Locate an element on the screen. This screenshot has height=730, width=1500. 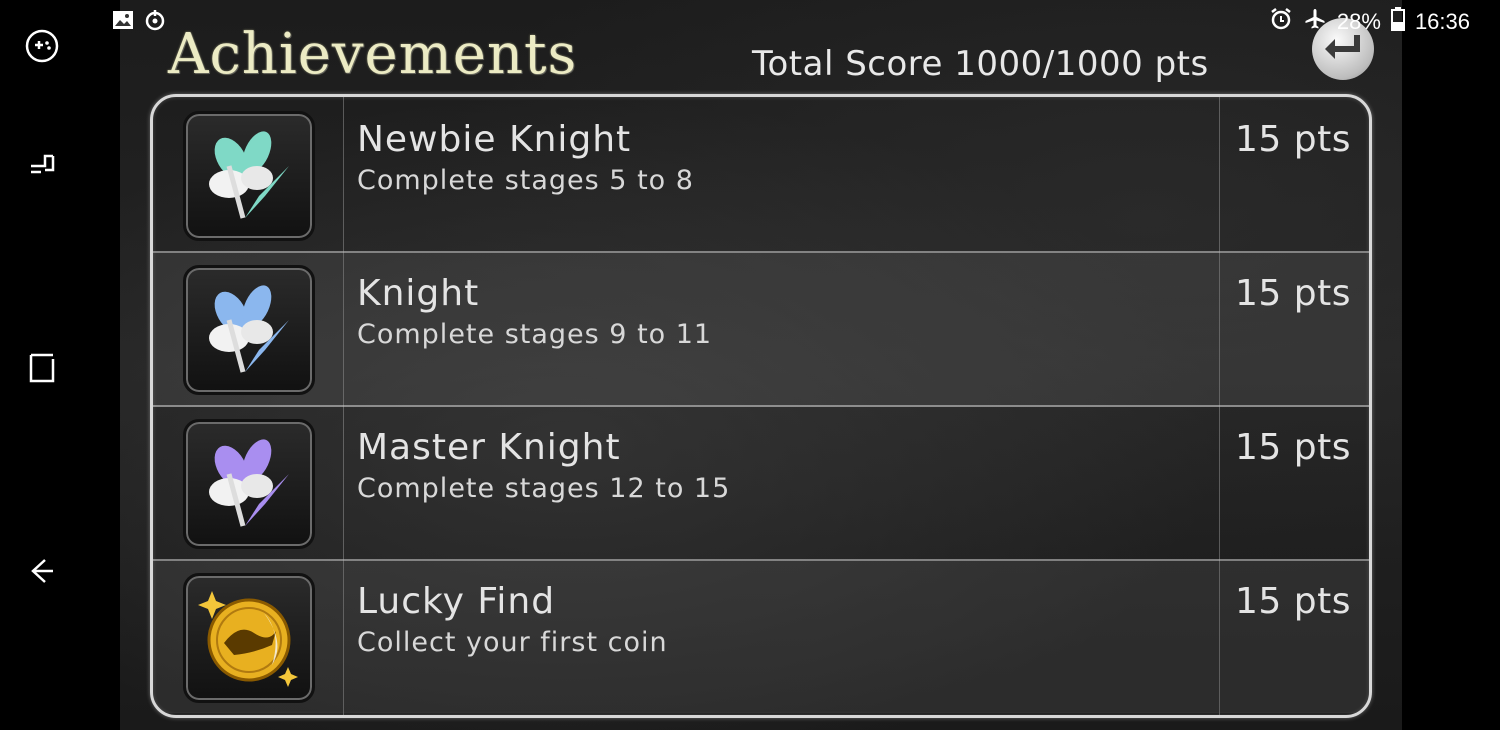
right-margin is located at coordinates (1451, 365).